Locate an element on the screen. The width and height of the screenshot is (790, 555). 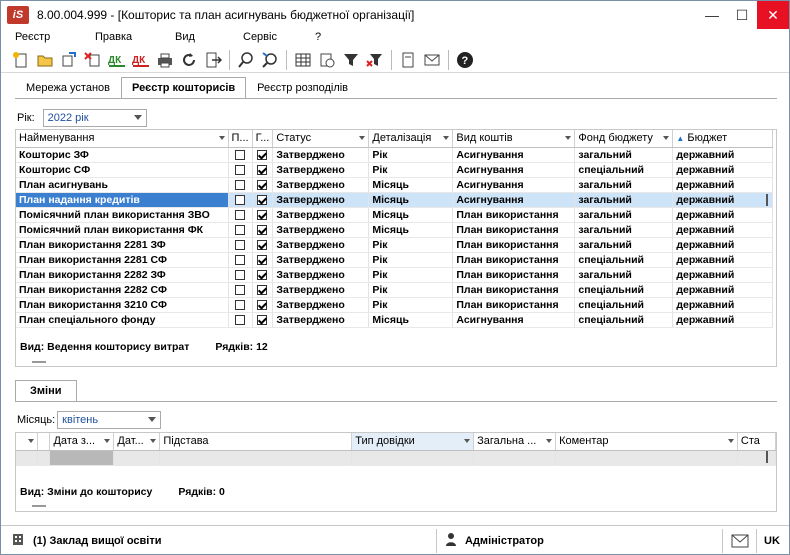
col-header-flag is located at coordinates (44, 442).